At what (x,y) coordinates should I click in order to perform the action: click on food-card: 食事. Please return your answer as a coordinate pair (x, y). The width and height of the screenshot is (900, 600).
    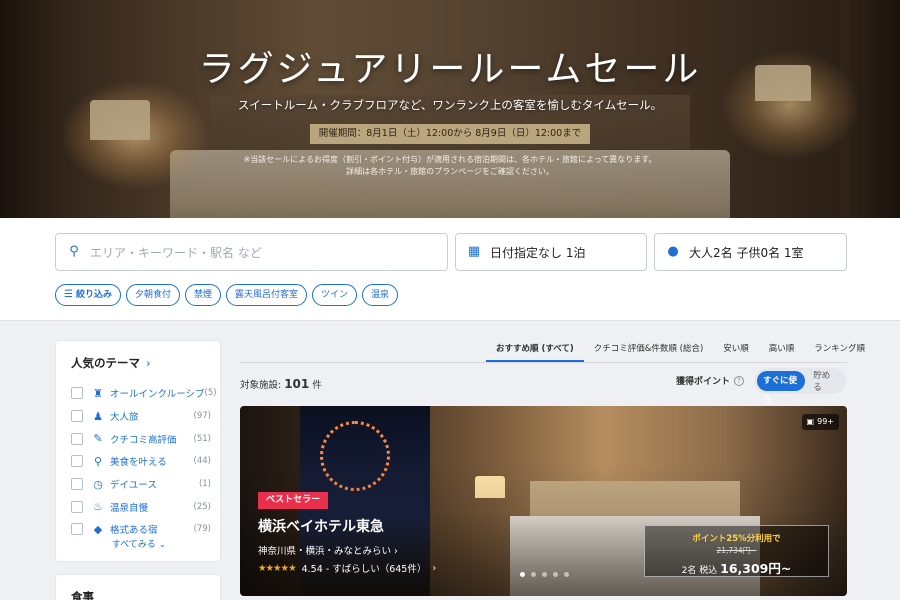
    Looking at the image, I should click on (138, 587).